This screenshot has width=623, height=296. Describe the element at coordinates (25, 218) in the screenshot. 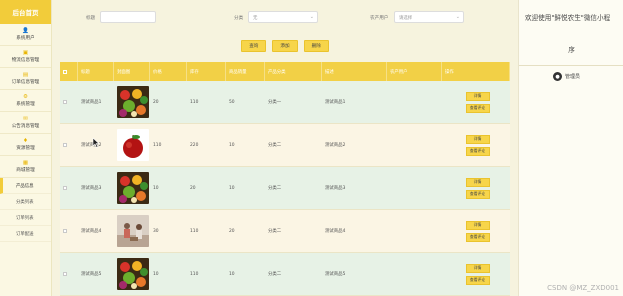

I see `sidebar-subitem-2: 订单列表` at that location.